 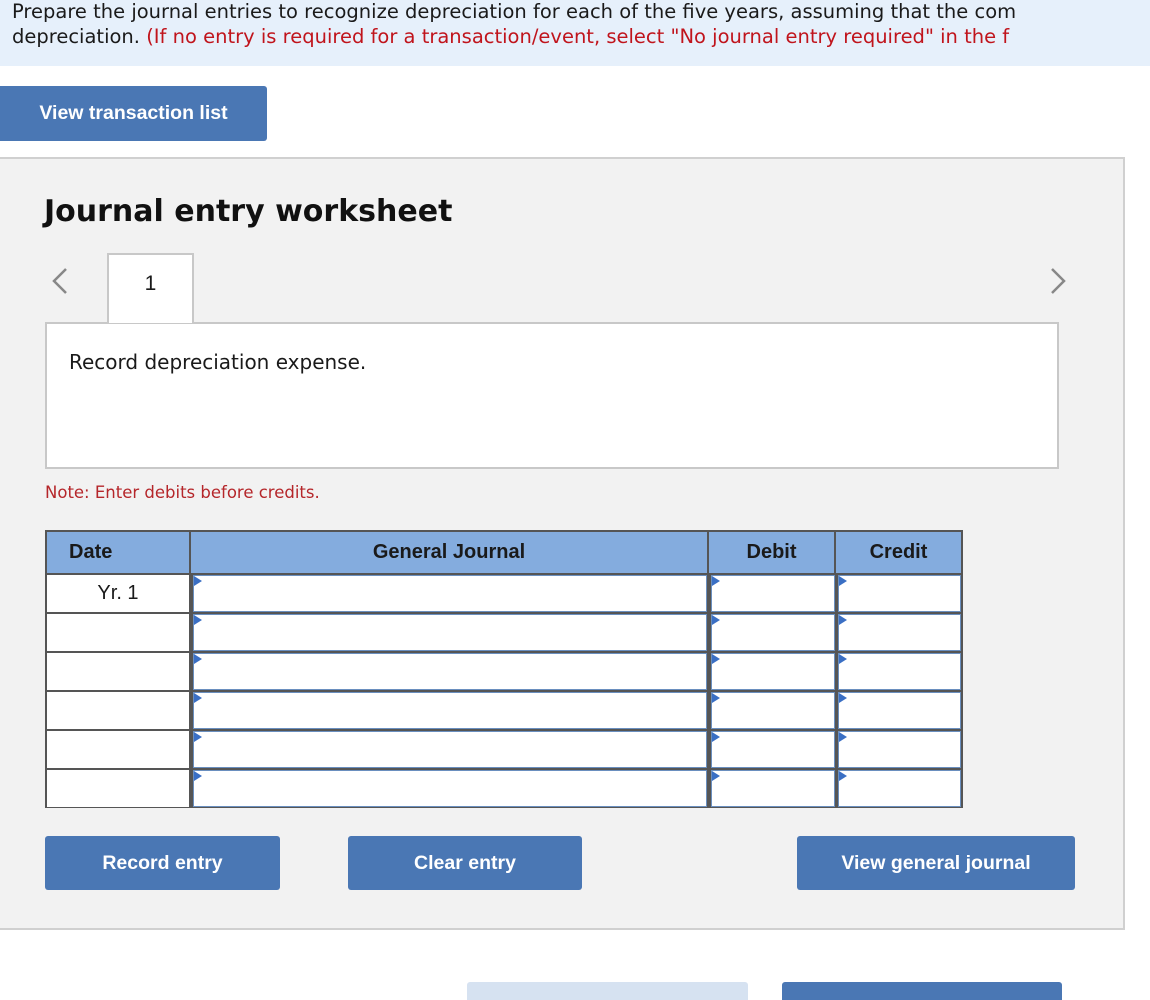 I want to click on tab-label: 1, so click(x=150, y=283).